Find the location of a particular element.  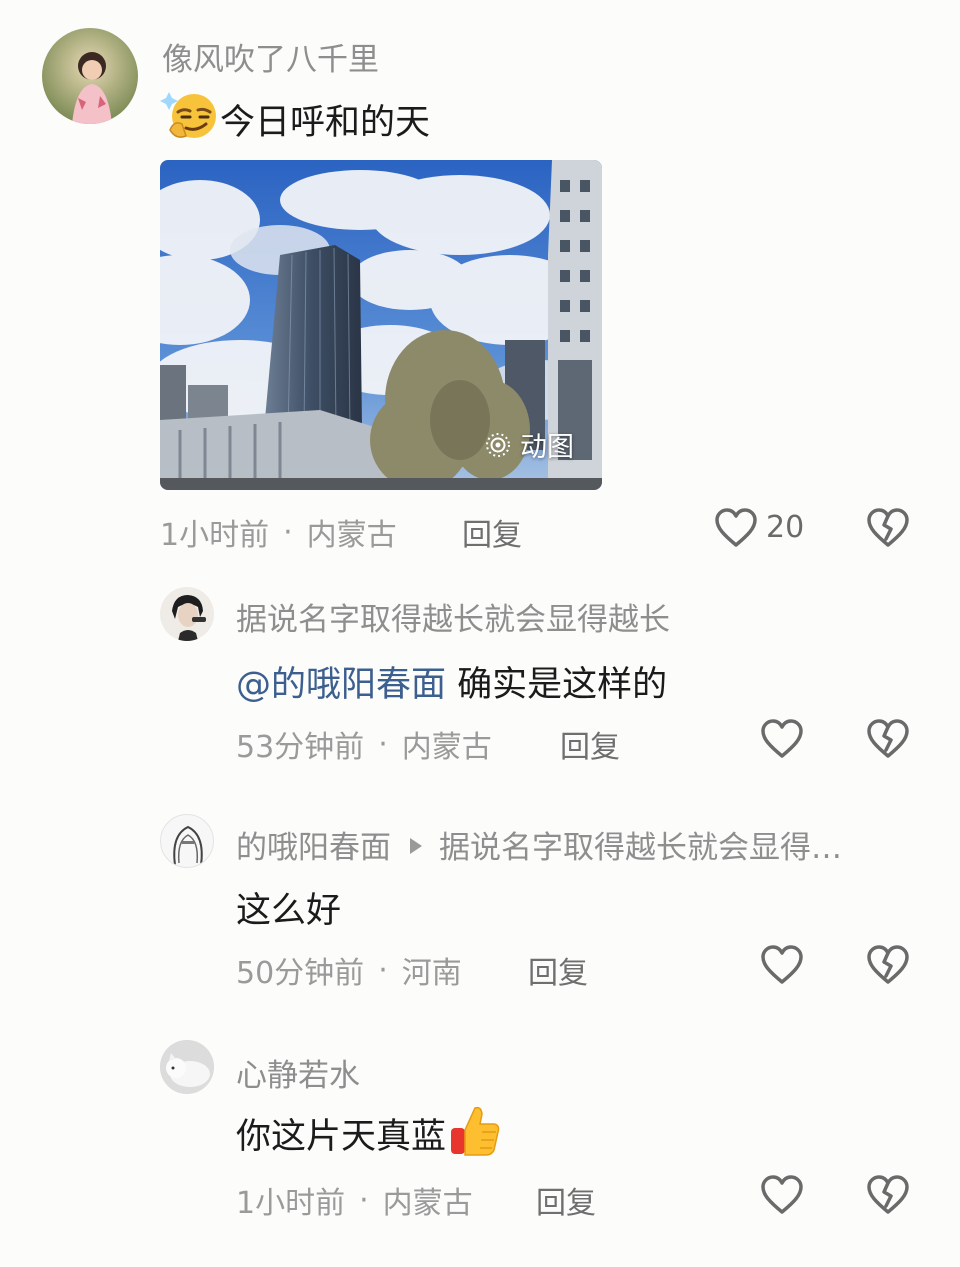

reply-time: 53分钟前 is located at coordinates (300, 747).